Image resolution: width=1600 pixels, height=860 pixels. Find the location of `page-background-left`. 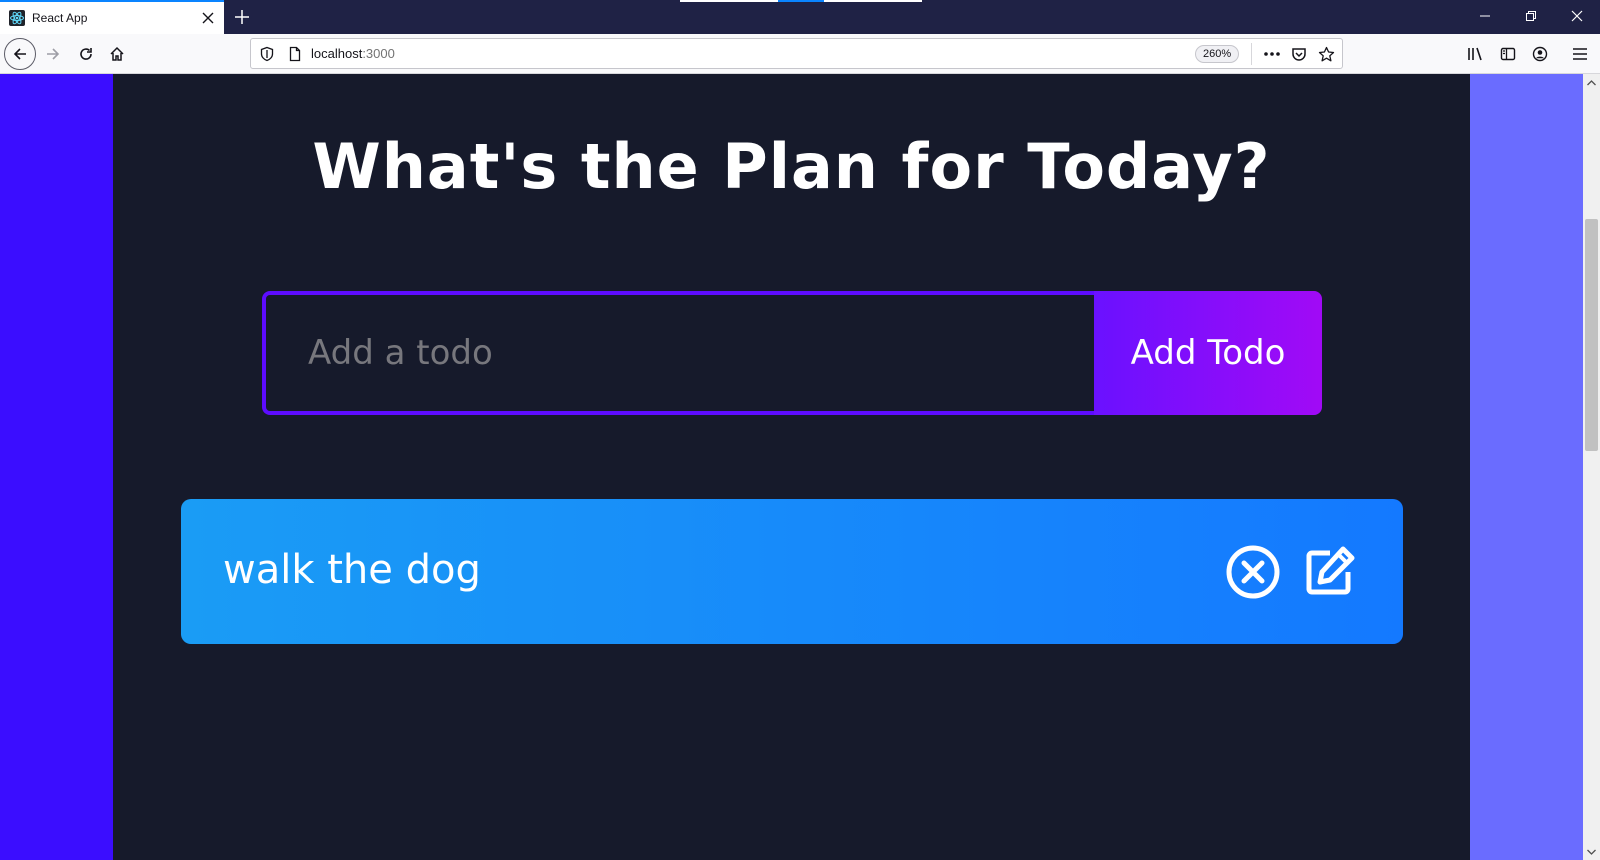

page-background-left is located at coordinates (56, 467).